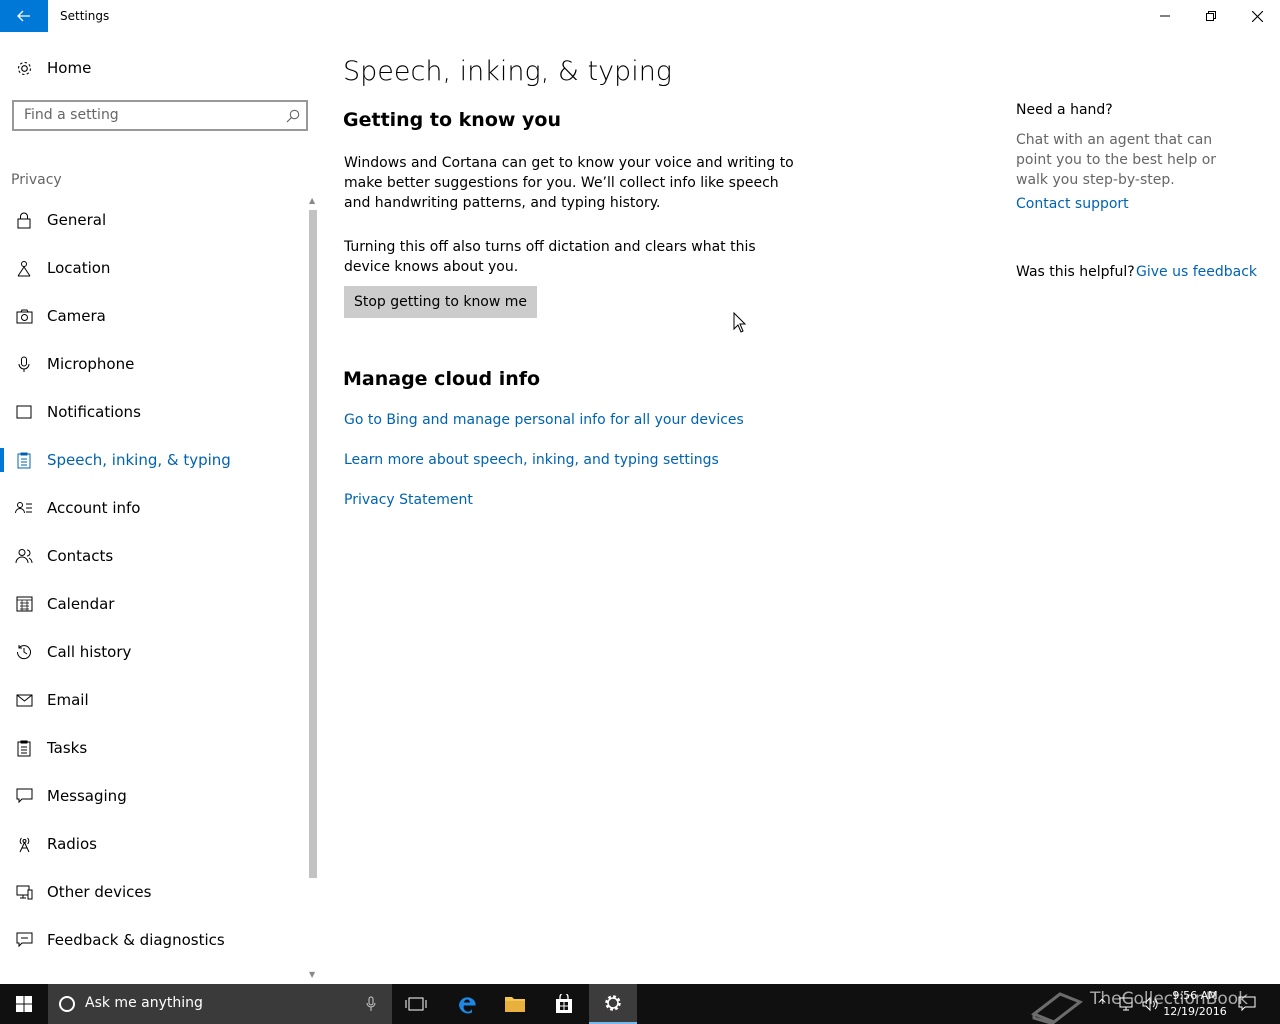 Image resolution: width=1280 pixels, height=1024 pixels. I want to click on page-title: Speech, inking, & typing, so click(508, 71).